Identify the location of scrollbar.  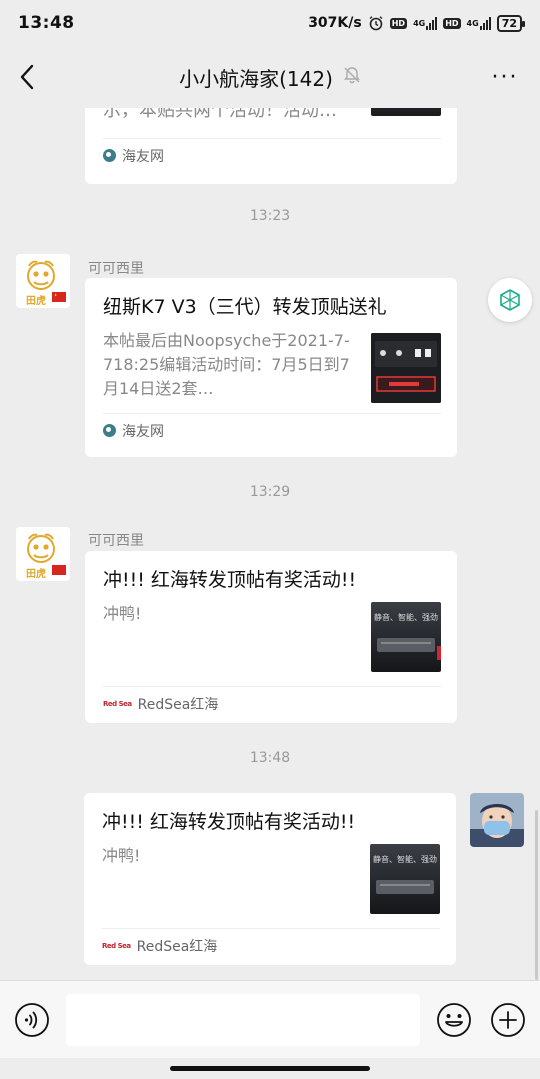
(536, 895).